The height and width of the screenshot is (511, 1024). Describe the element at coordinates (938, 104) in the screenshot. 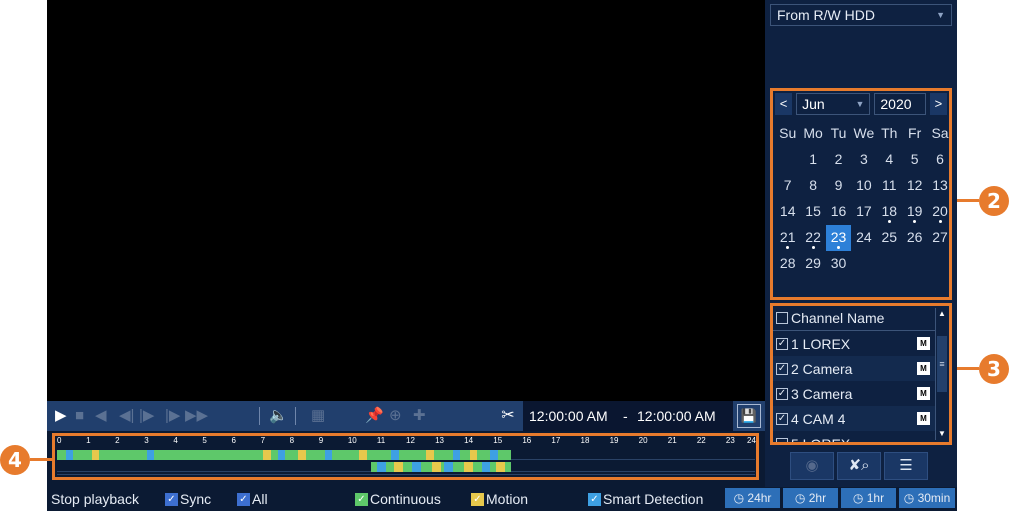

I see `next-month-button: >` at that location.